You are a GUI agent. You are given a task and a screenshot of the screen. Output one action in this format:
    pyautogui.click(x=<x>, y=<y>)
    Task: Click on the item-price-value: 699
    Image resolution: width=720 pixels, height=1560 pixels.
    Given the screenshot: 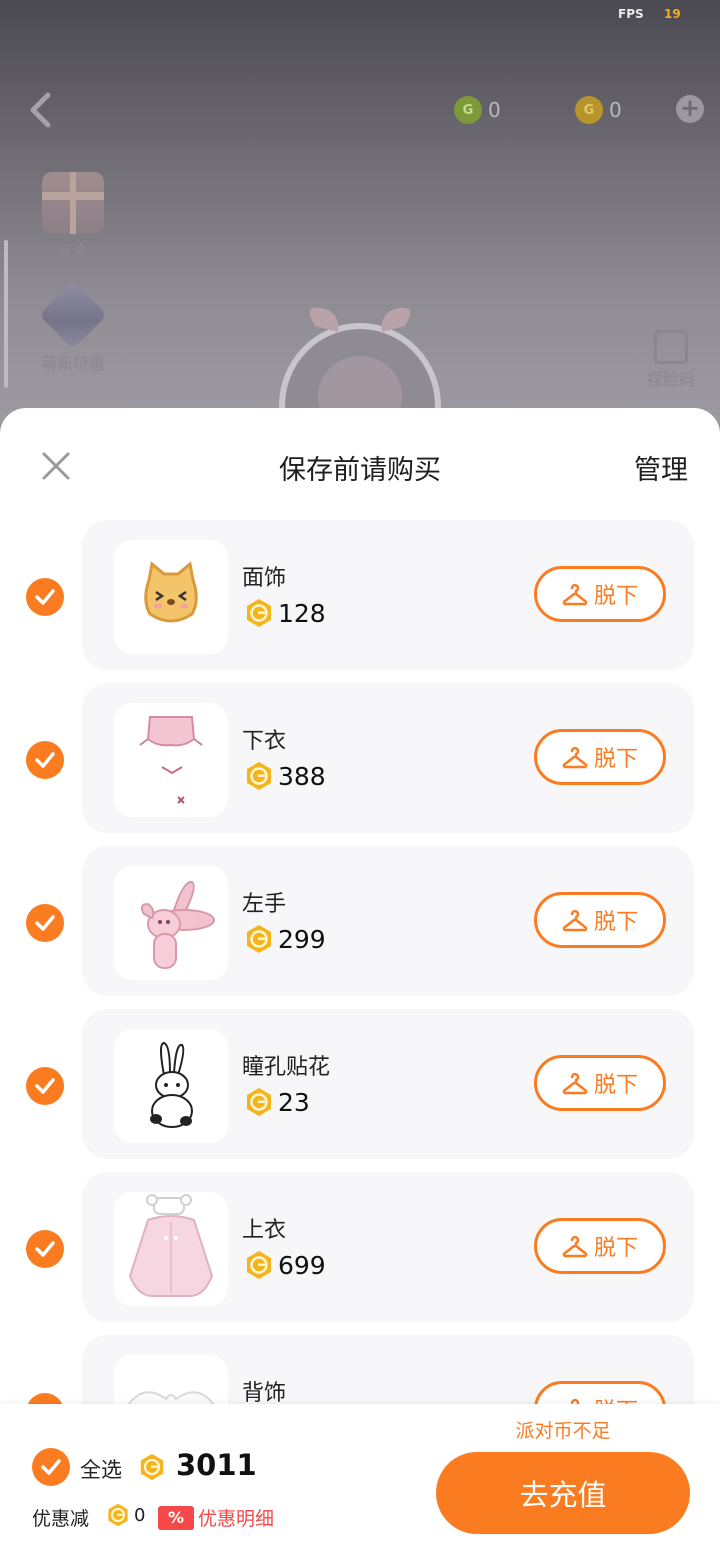 What is the action you would take?
    pyautogui.click(x=302, y=1265)
    